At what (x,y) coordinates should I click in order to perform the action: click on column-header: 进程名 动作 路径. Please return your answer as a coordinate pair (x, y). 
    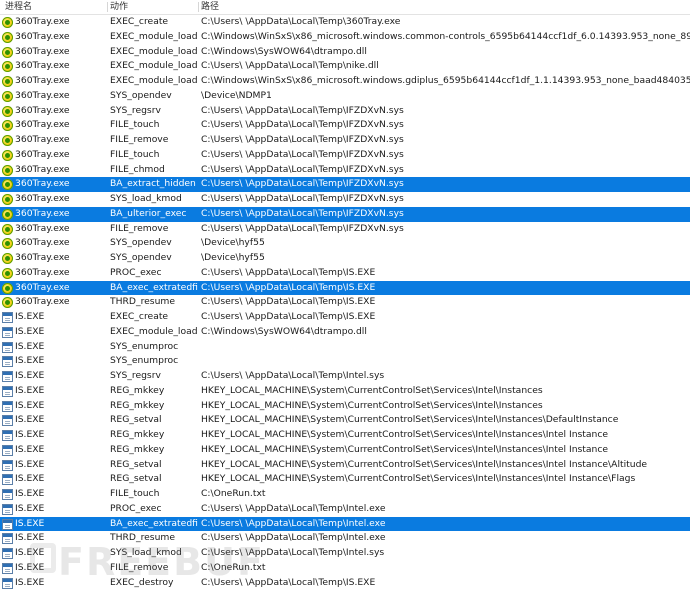
    Looking at the image, I should click on (345, 7).